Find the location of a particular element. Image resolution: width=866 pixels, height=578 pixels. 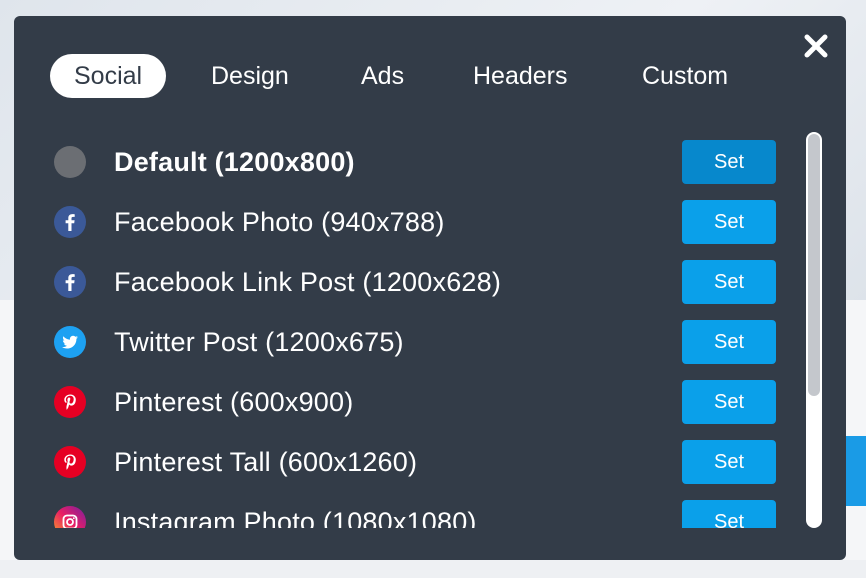

list-item: Pinterest Tall (600x1260) Set is located at coordinates (409, 462).